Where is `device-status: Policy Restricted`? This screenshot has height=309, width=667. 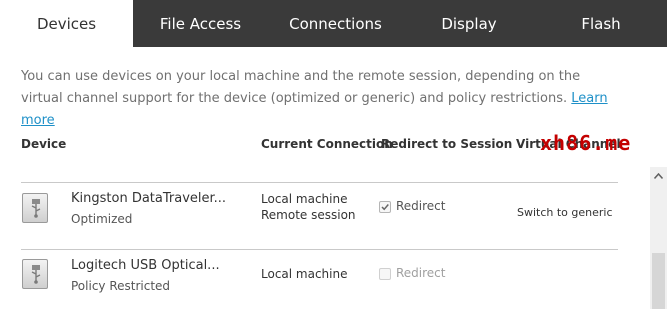
device-status: Policy Restricted is located at coordinates (121, 286).